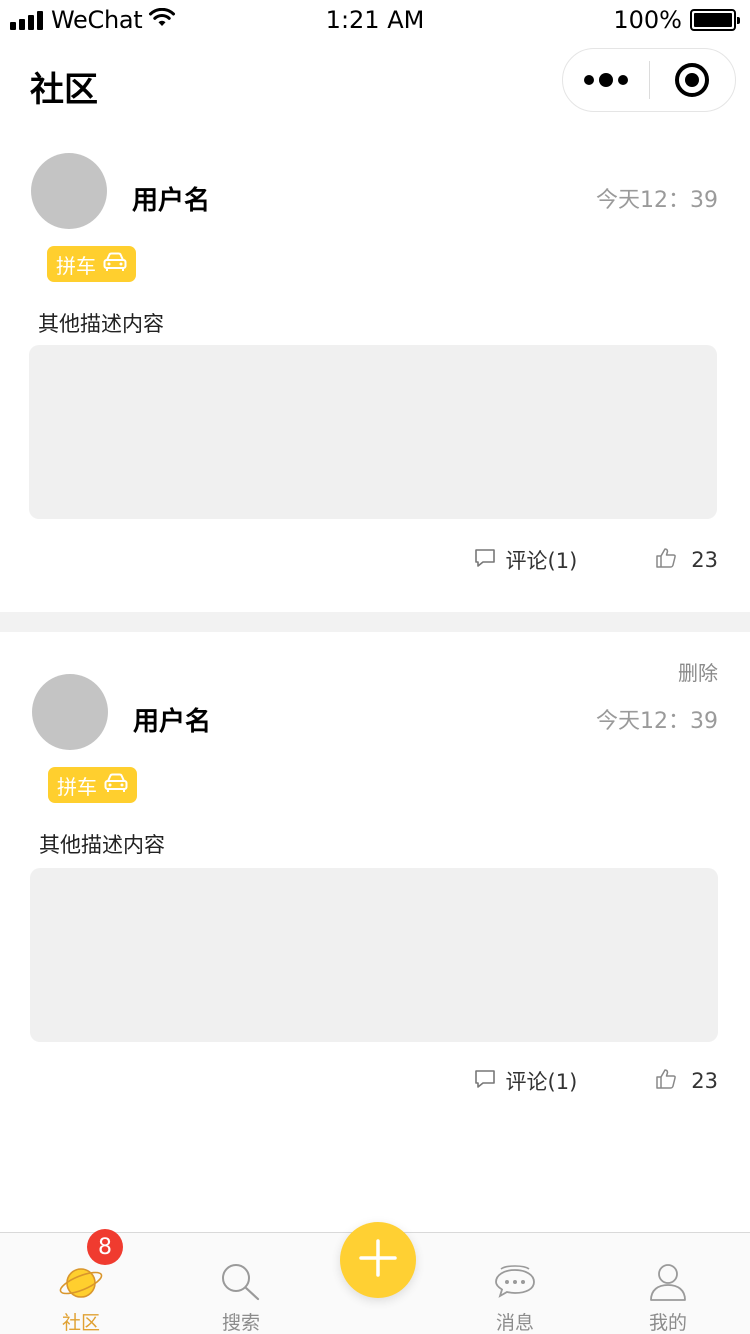  What do you see at coordinates (515, 1275) in the screenshot?
I see `chat-icon` at bounding box center [515, 1275].